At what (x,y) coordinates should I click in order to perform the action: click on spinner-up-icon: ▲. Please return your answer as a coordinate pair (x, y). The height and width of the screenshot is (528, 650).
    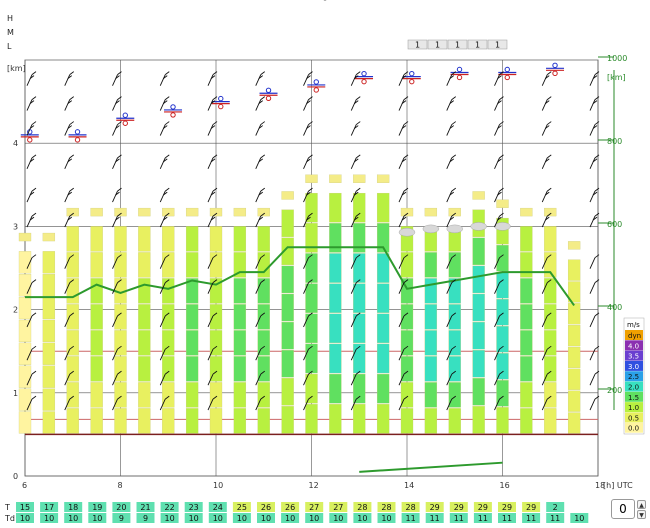
    Looking at the image, I should click on (641, 504).